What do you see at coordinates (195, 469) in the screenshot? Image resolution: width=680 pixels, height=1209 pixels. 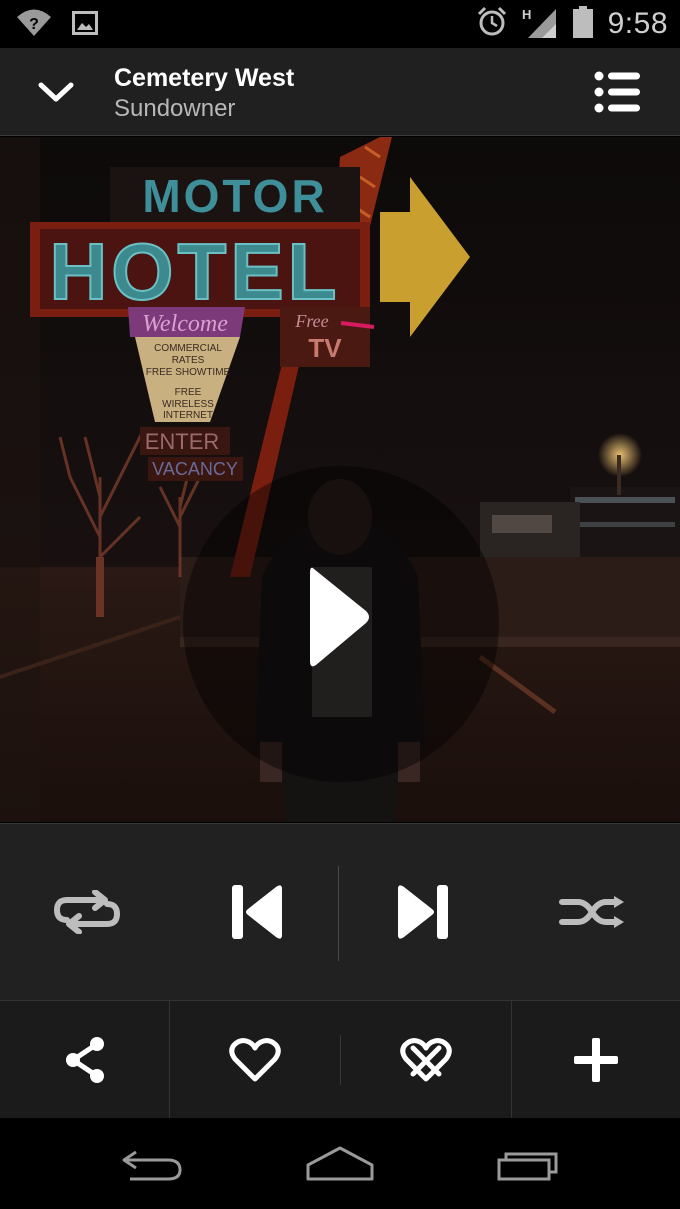 I see `svg-text: VACANCY` at bounding box center [195, 469].